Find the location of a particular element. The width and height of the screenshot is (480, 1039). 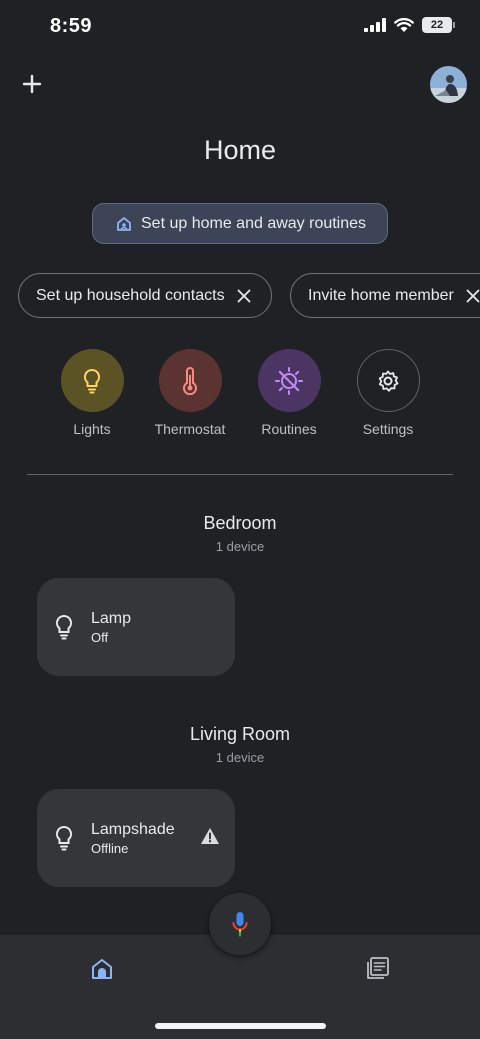

thermometer-icon is located at coordinates (190, 380).